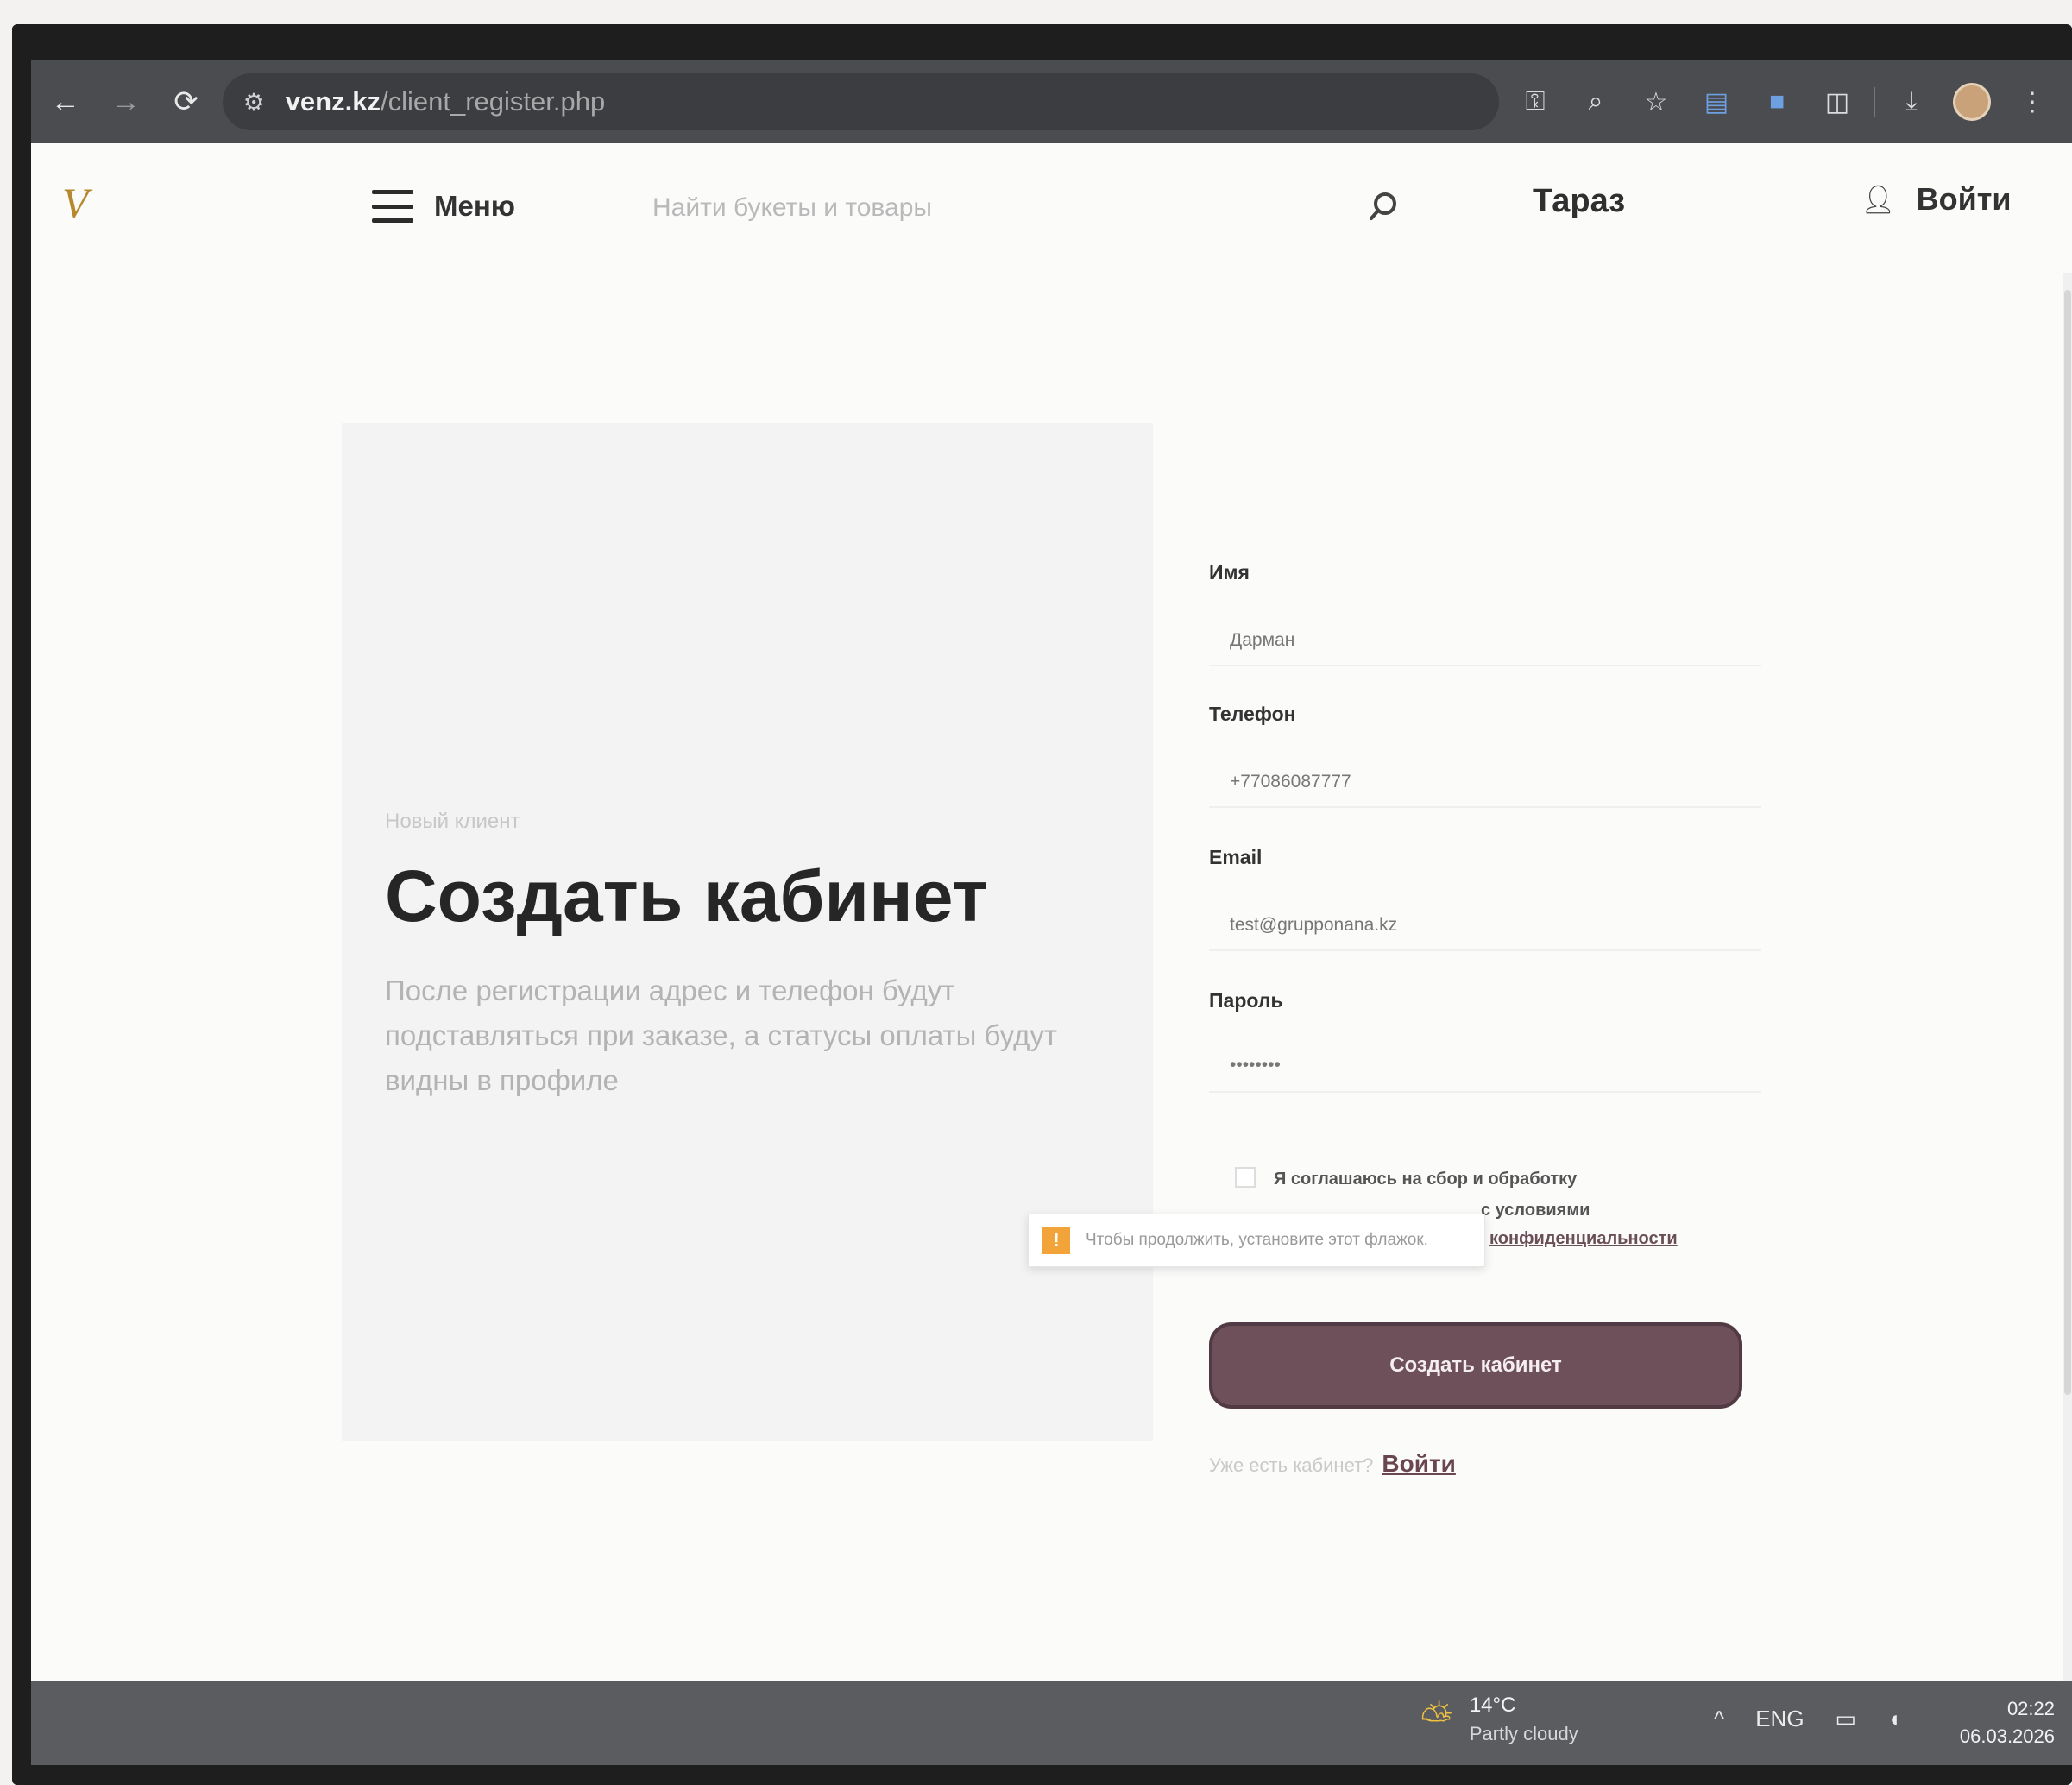 Image resolution: width=2072 pixels, height=1785 pixels. I want to click on download-icon: ⤓, so click(1911, 102).